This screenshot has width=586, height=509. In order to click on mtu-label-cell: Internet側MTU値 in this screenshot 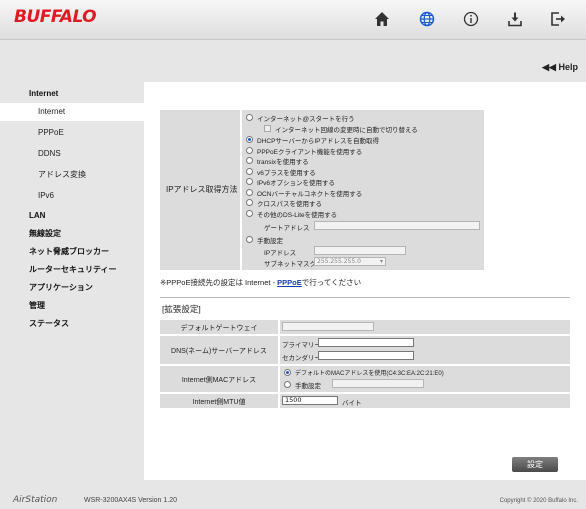, I will do `click(219, 401)`.